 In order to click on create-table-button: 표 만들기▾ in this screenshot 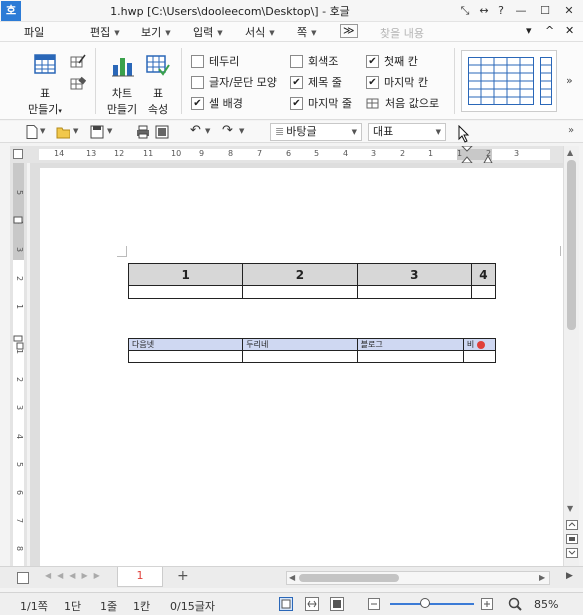, I will do `click(47, 81)`.